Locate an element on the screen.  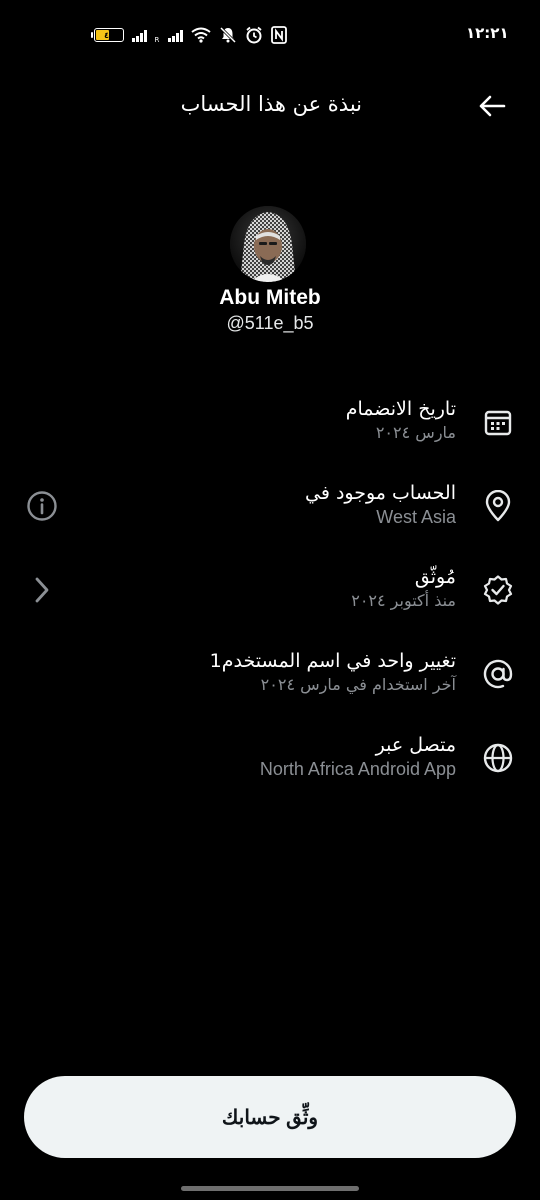
info-circle-icon is located at coordinates (42, 506).